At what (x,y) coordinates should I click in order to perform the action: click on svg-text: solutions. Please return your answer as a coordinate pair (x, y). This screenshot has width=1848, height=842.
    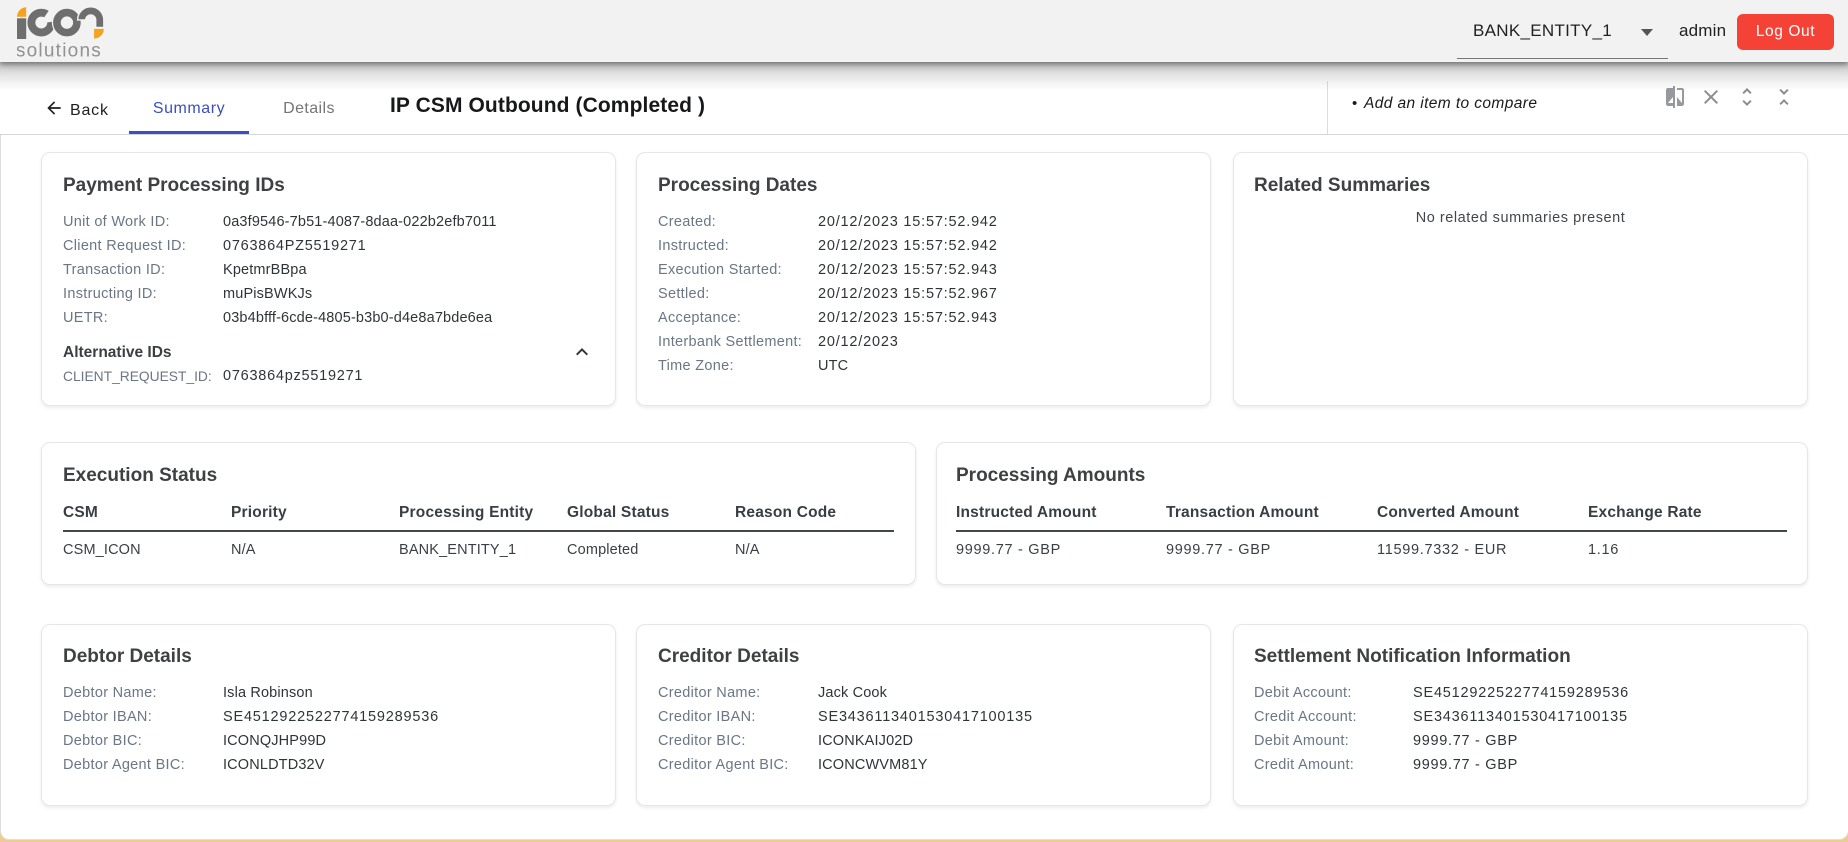
    Looking at the image, I should click on (59, 50).